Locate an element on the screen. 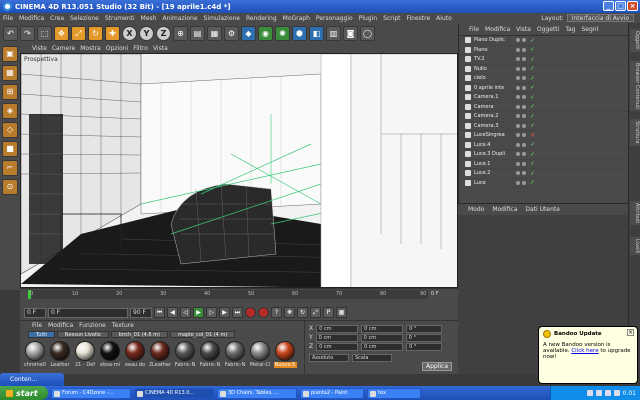 The height and width of the screenshot is (400, 640). material-item: Metal-Cl is located at coordinates (260, 354).